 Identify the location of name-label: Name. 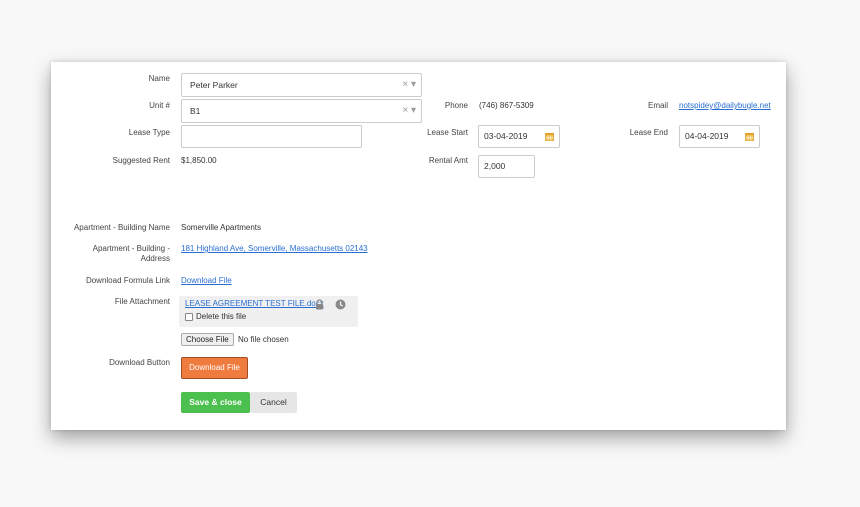
(159, 78).